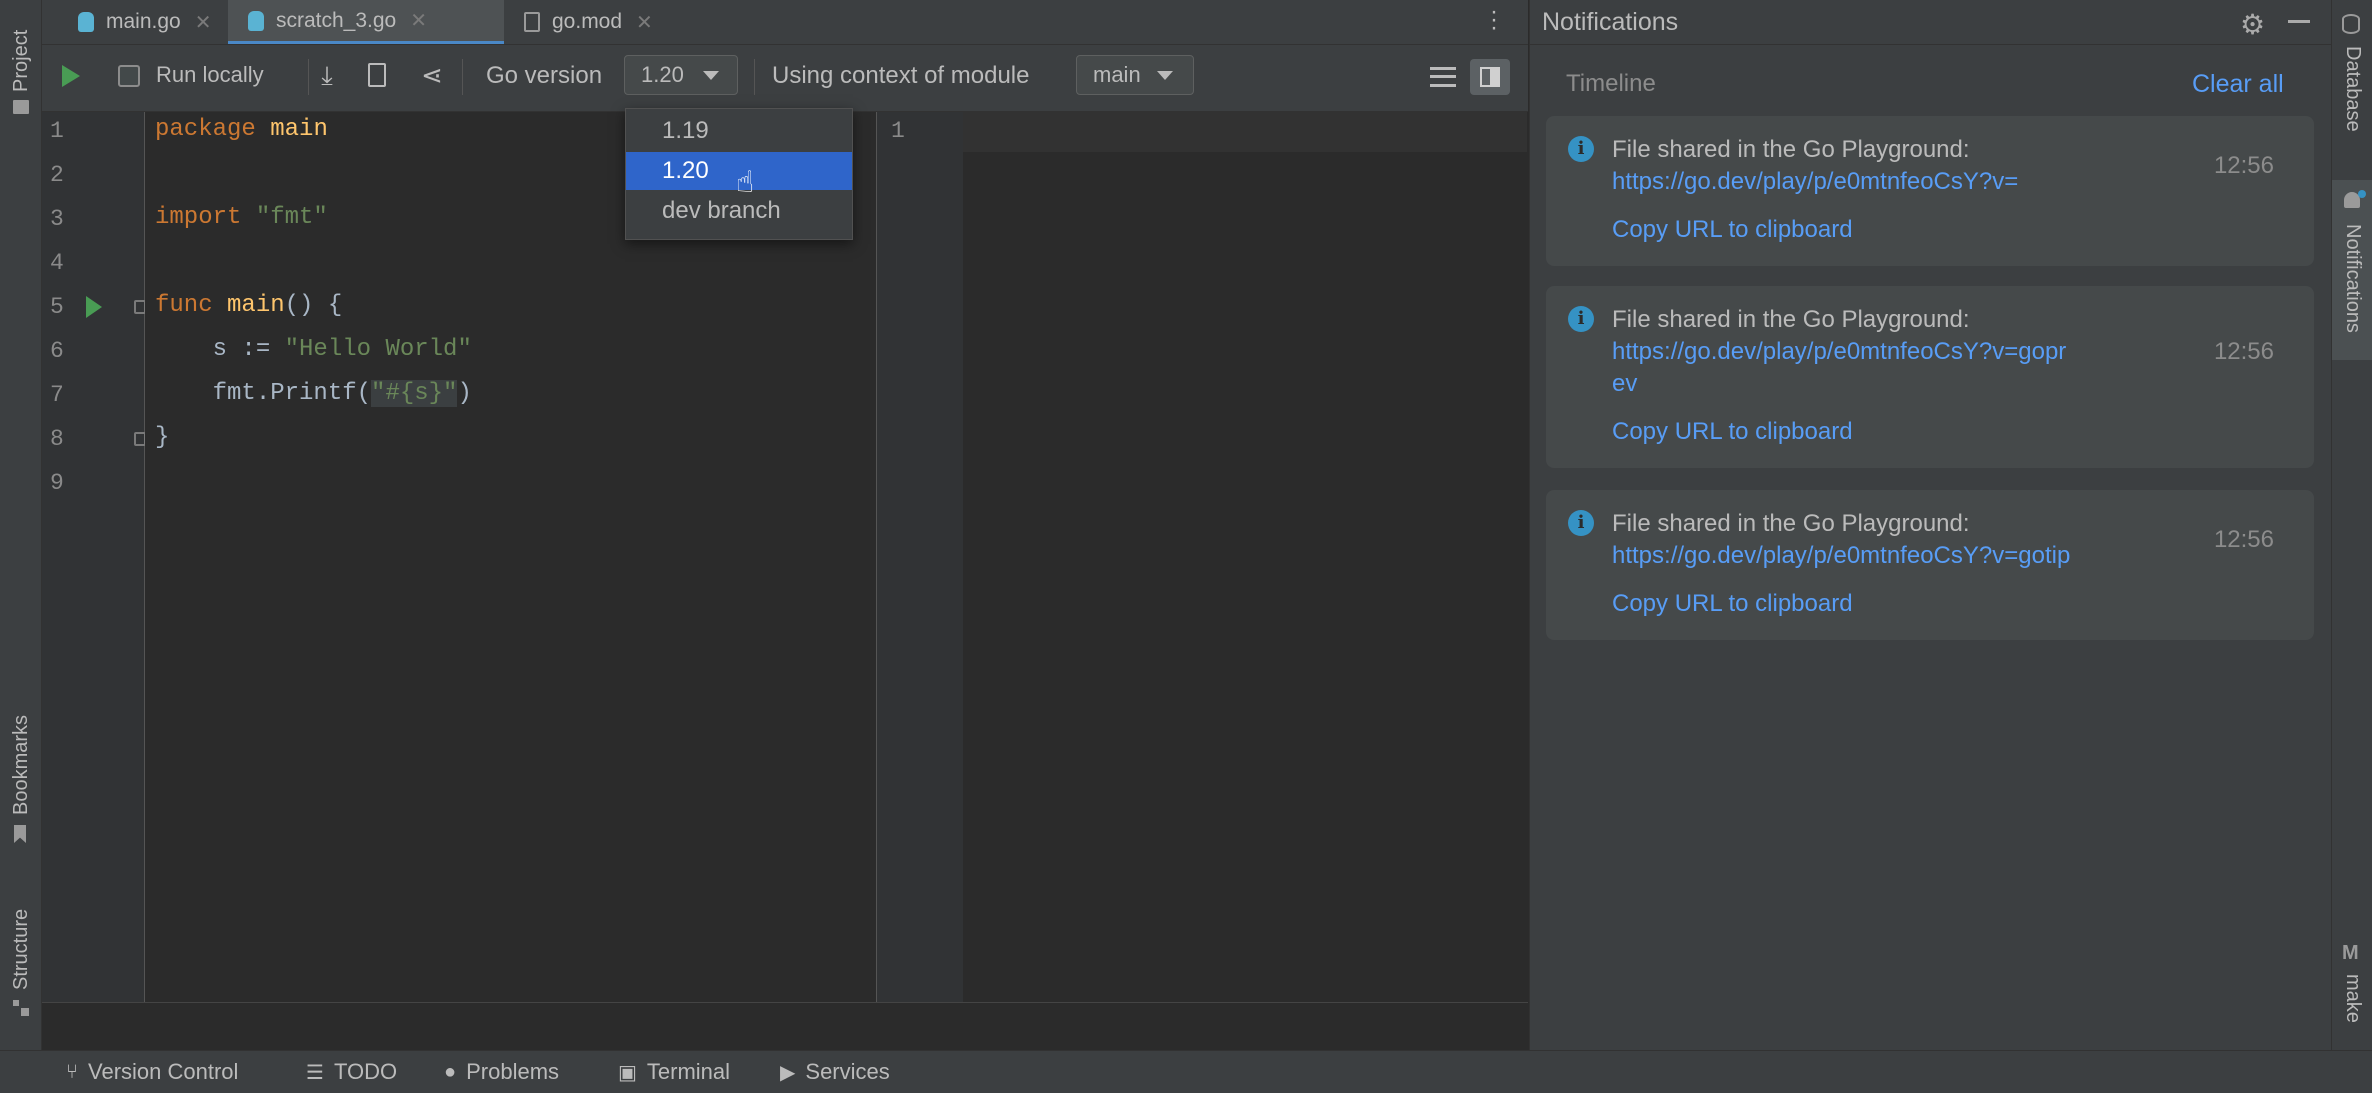 The width and height of the screenshot is (2372, 1093). I want to click on split-layout-toggle, so click(1490, 77).